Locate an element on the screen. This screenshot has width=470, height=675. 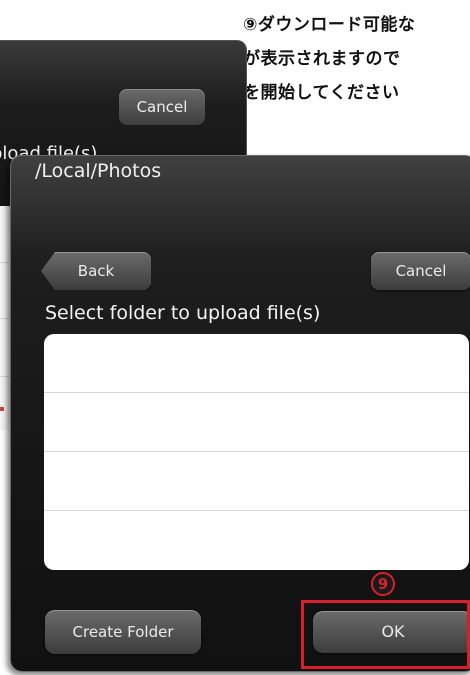
select-folder-caption: Select folder to upload file(s) is located at coordinates (183, 313).